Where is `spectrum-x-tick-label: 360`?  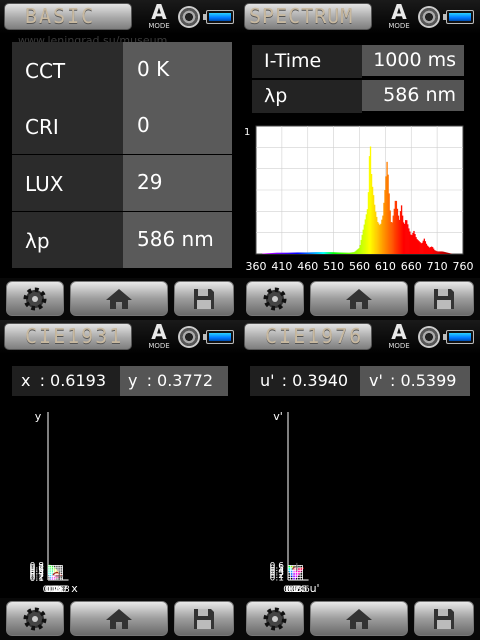
spectrum-x-tick-label: 360 is located at coordinates (256, 266).